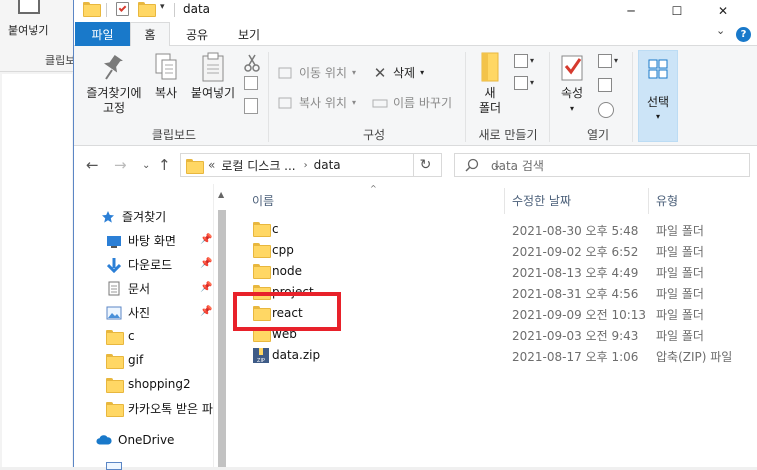  I want to click on up-button: ↑, so click(164, 165).